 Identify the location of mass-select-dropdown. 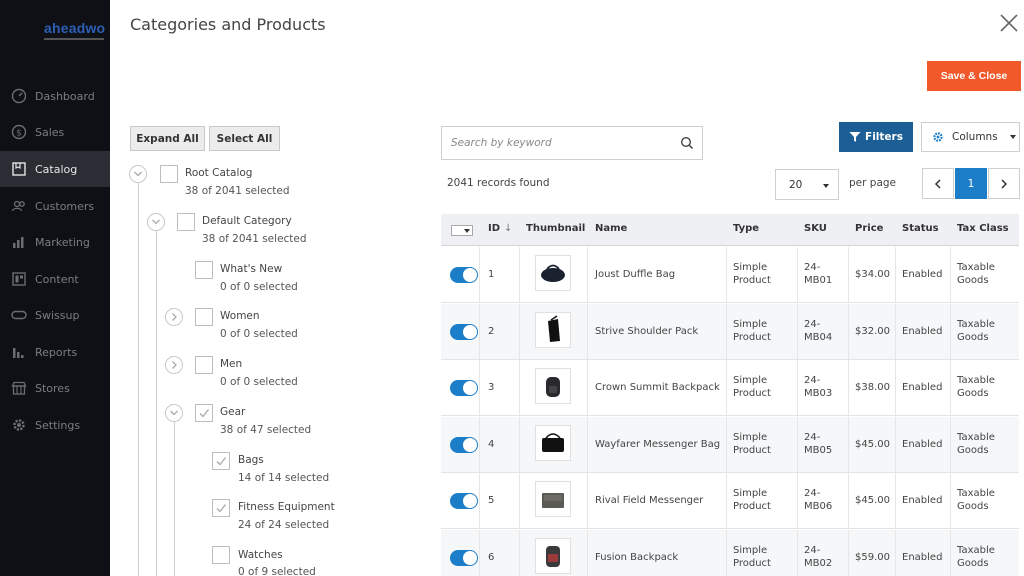
(462, 230).